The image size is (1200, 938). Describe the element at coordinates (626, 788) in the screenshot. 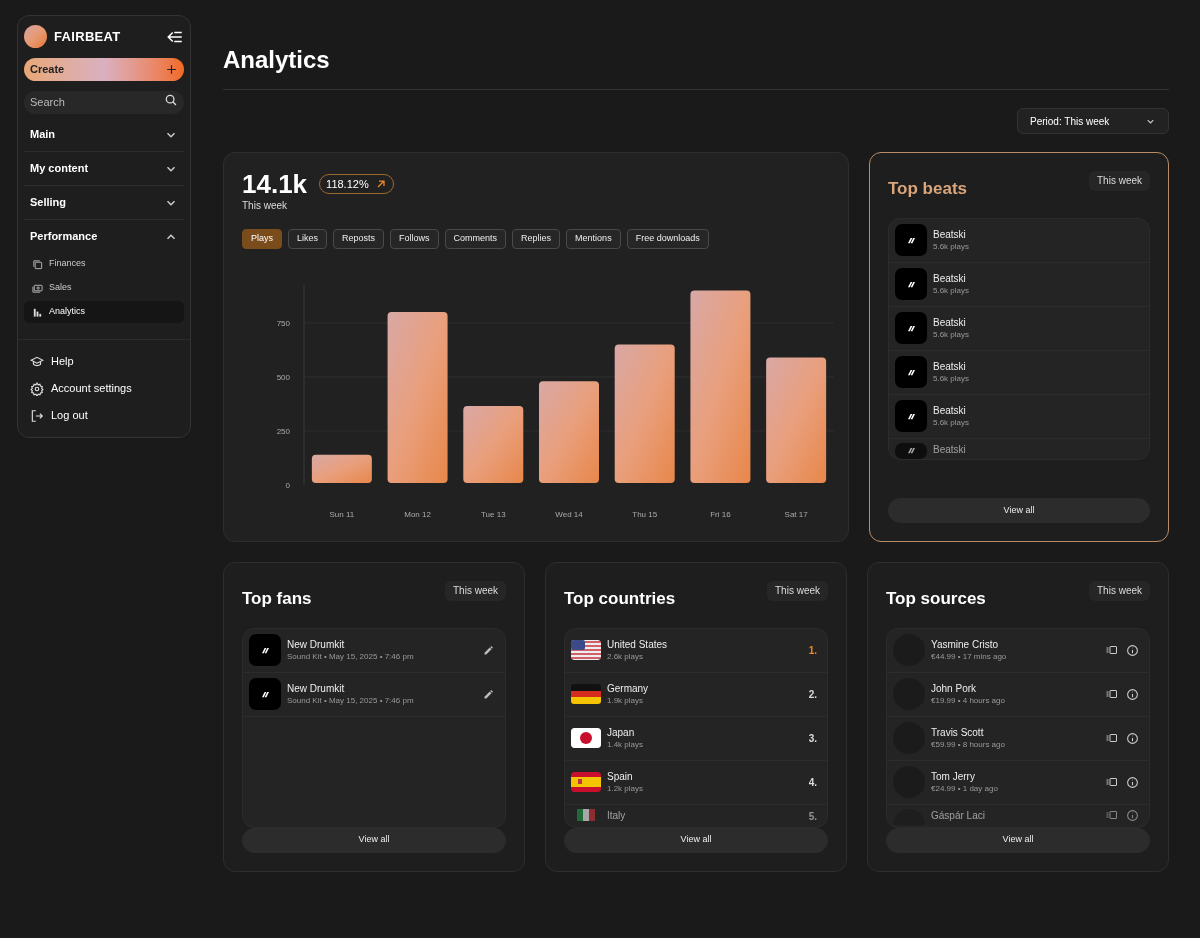

I see `item-detail: 1.2k plays` at that location.